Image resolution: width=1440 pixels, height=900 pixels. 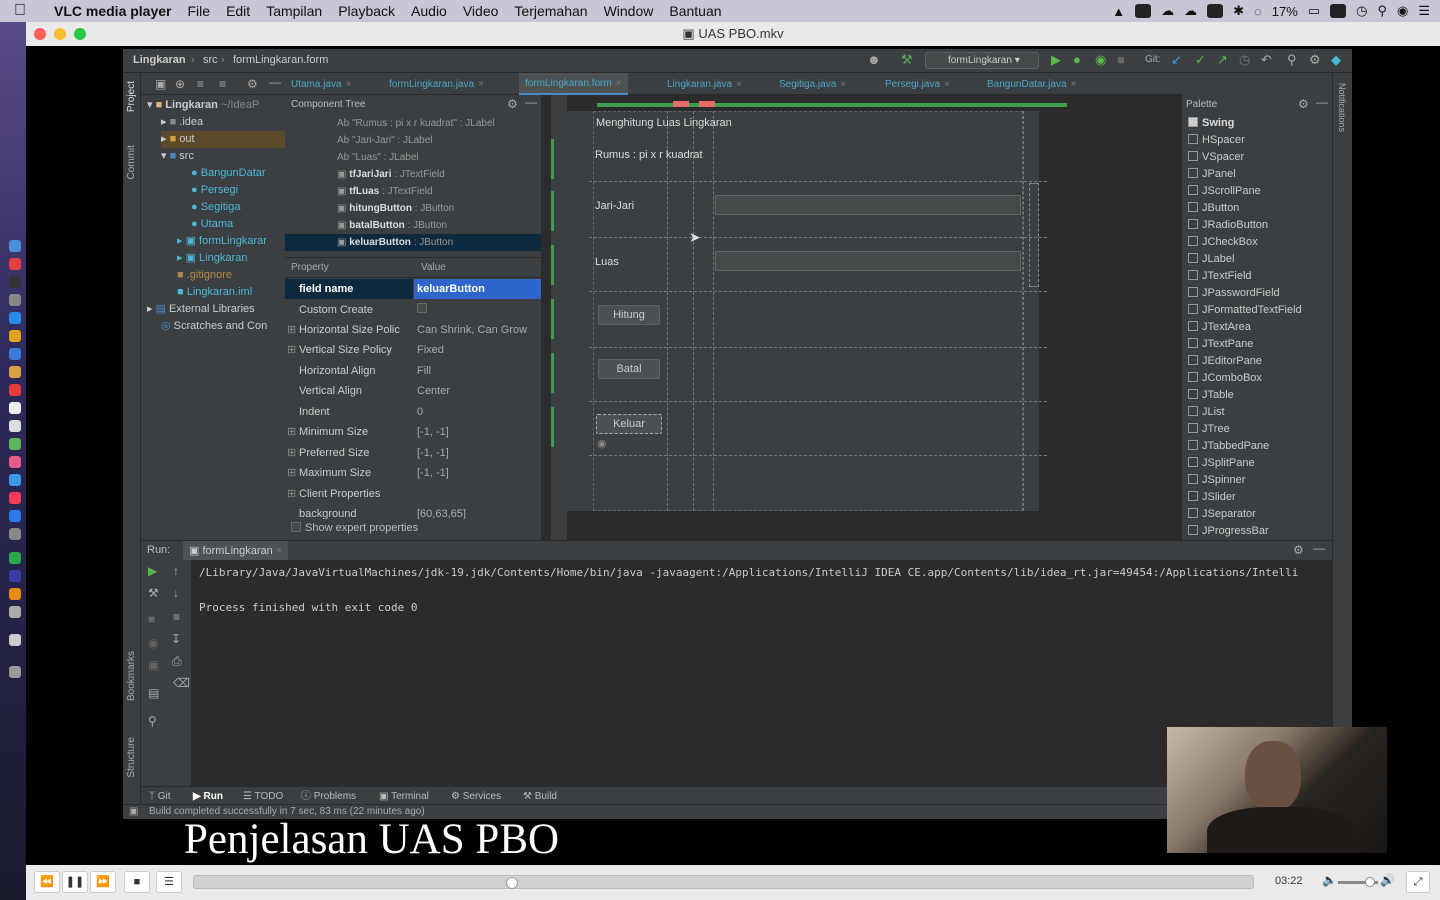 I want to click on property-value: [60,63,65], so click(x=441, y=511).